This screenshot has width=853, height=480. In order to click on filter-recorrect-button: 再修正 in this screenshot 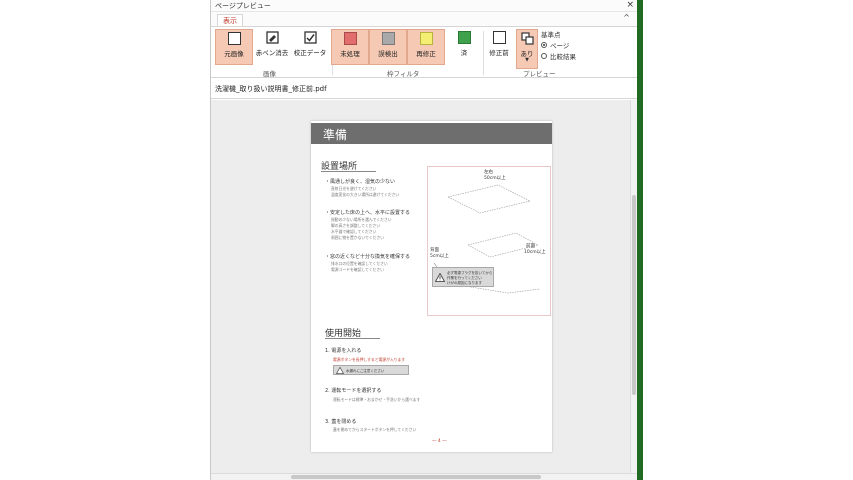, I will do `click(426, 47)`.